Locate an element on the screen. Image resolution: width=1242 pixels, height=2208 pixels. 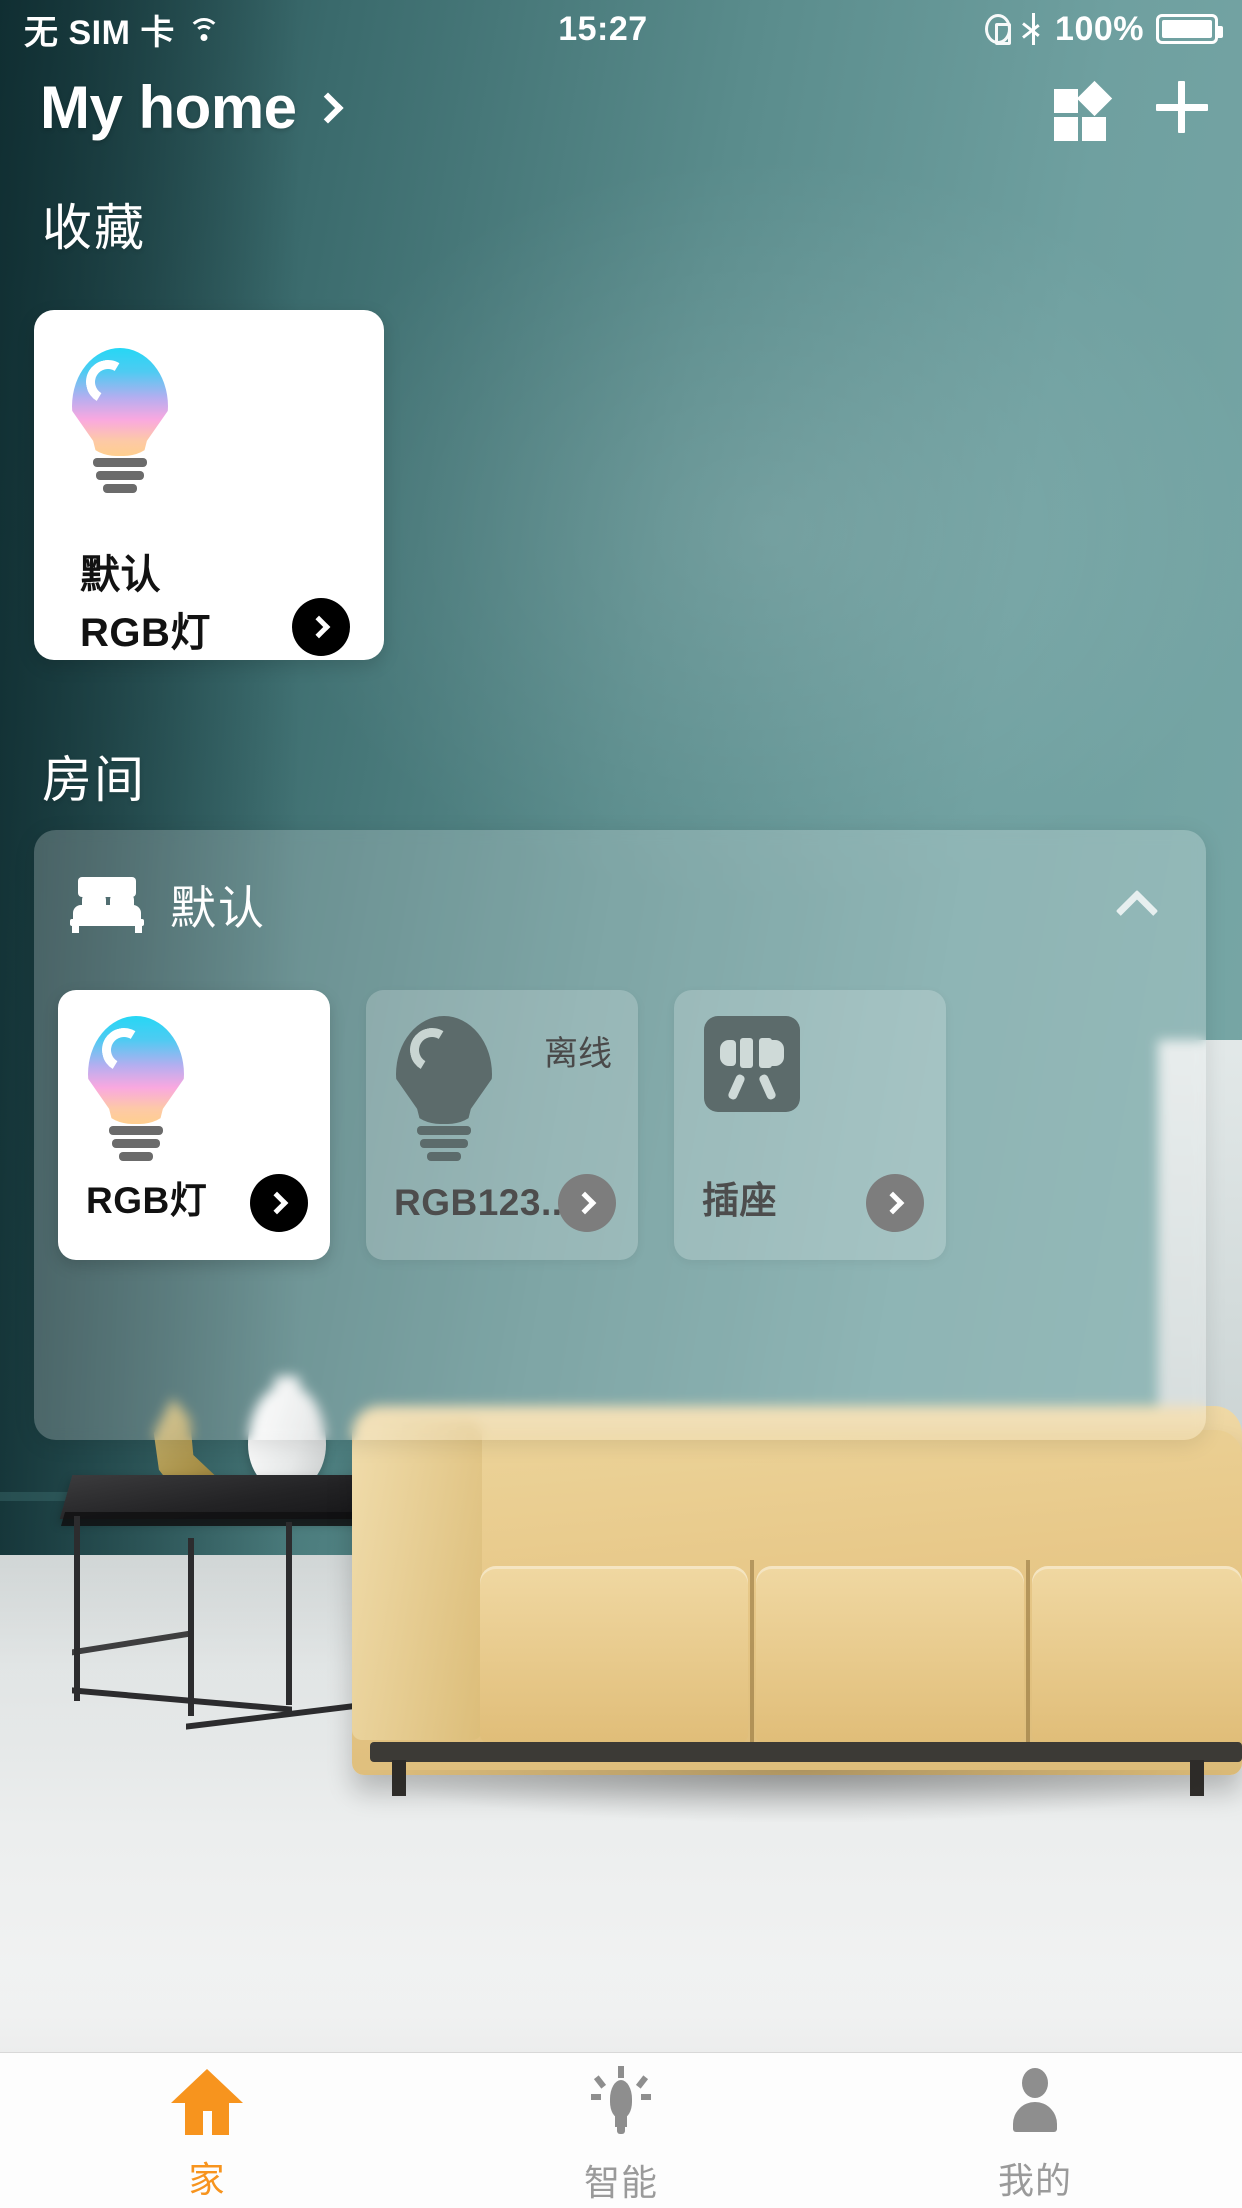
device-card-rgb-light: RGB灯 is located at coordinates (194, 1125).